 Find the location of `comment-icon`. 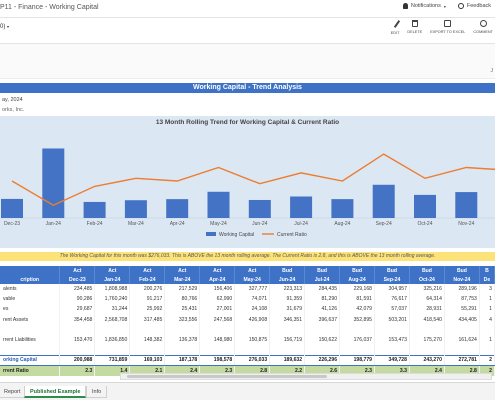

comment-icon is located at coordinates (483, 23).